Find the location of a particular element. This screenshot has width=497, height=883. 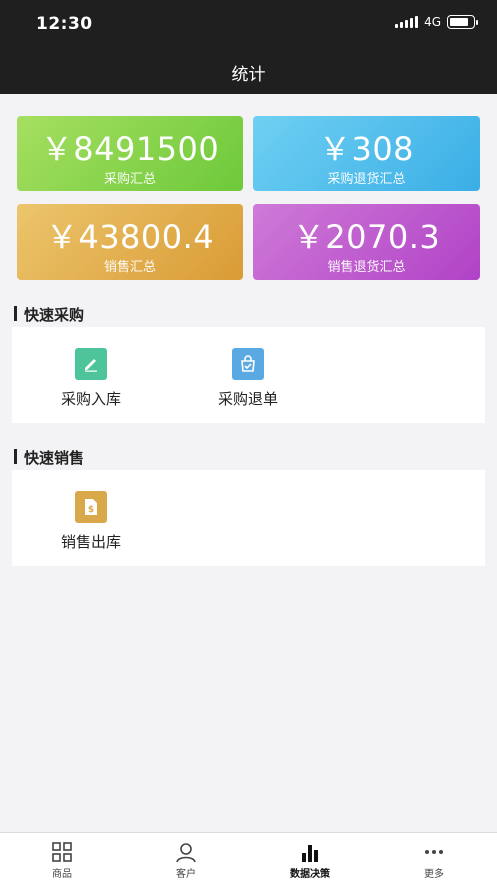

sales-return-card: ￥2070.3 销售退货汇总 is located at coordinates (366, 242).